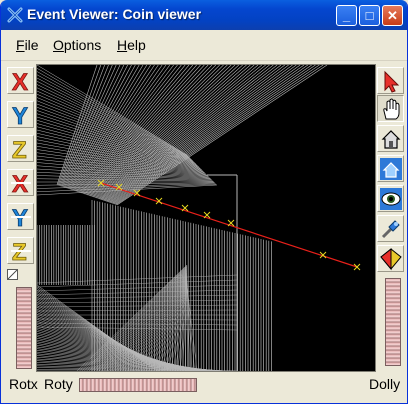 Image resolution: width=408 pixels, height=404 pixels. I want to click on dolly-label: Dolly, so click(385, 384).